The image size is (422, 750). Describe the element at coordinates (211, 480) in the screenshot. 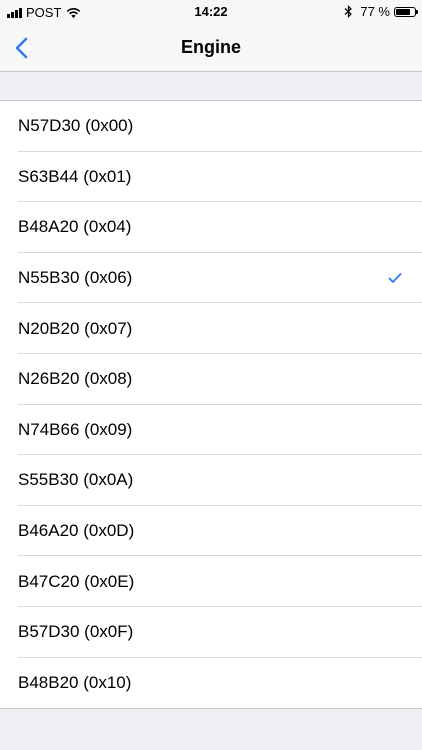

I see `engine-option-row: S55B30 (0x0A)` at that location.